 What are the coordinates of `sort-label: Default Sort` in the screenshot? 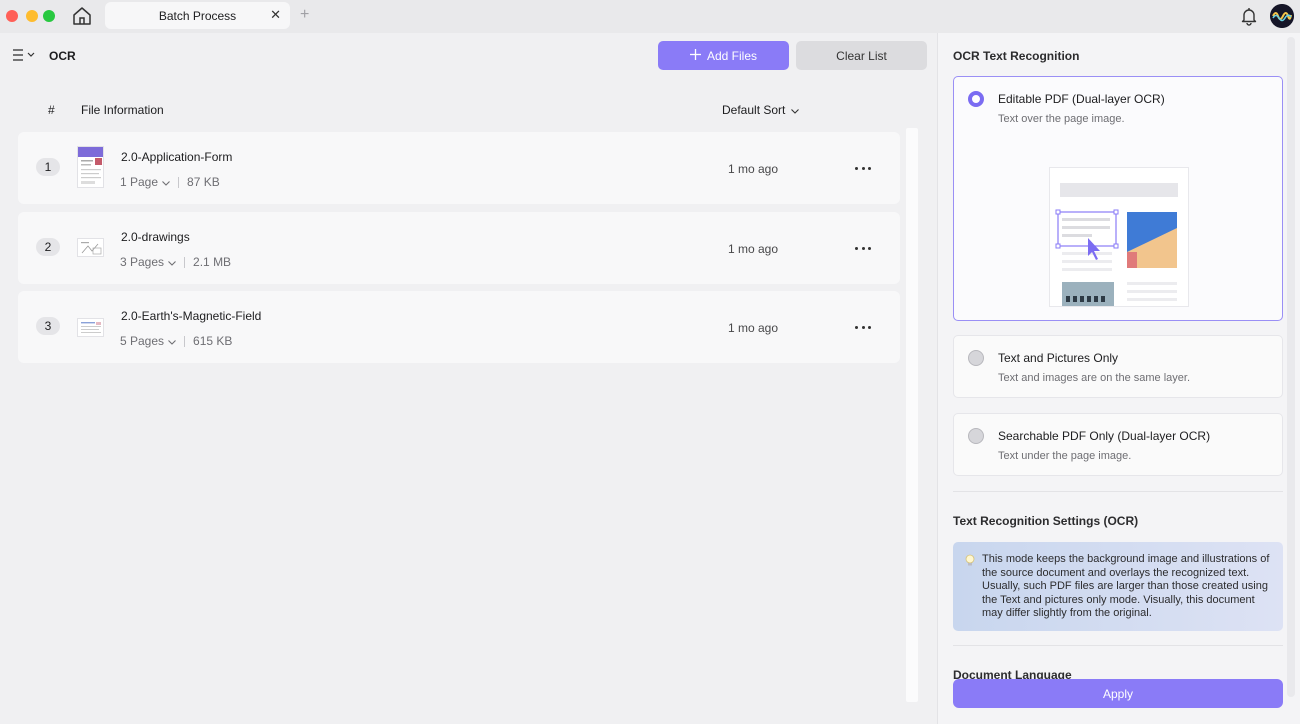 It's located at (754, 110).